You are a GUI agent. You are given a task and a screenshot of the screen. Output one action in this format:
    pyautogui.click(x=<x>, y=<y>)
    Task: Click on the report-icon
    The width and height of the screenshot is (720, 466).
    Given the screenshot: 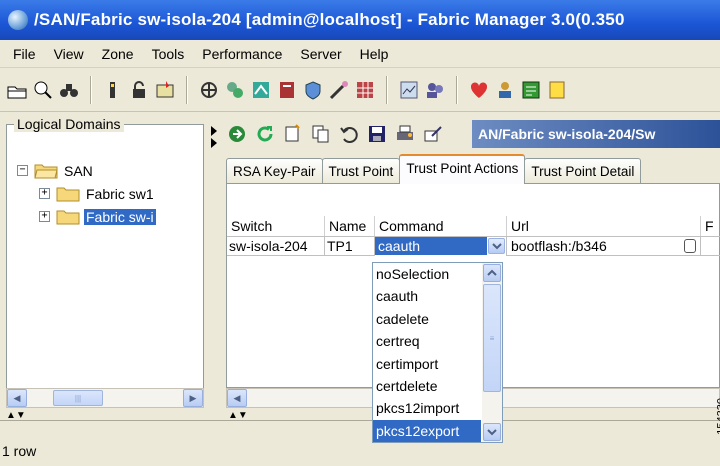 What is the action you would take?
    pyautogui.click(x=287, y=90)
    